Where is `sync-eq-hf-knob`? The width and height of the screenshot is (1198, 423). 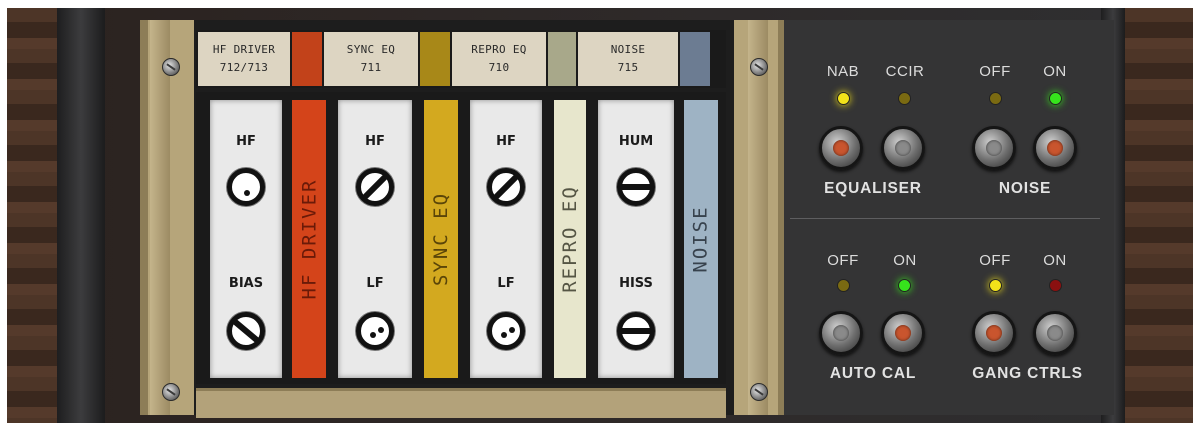
sync-eq-hf-knob is located at coordinates (375, 187).